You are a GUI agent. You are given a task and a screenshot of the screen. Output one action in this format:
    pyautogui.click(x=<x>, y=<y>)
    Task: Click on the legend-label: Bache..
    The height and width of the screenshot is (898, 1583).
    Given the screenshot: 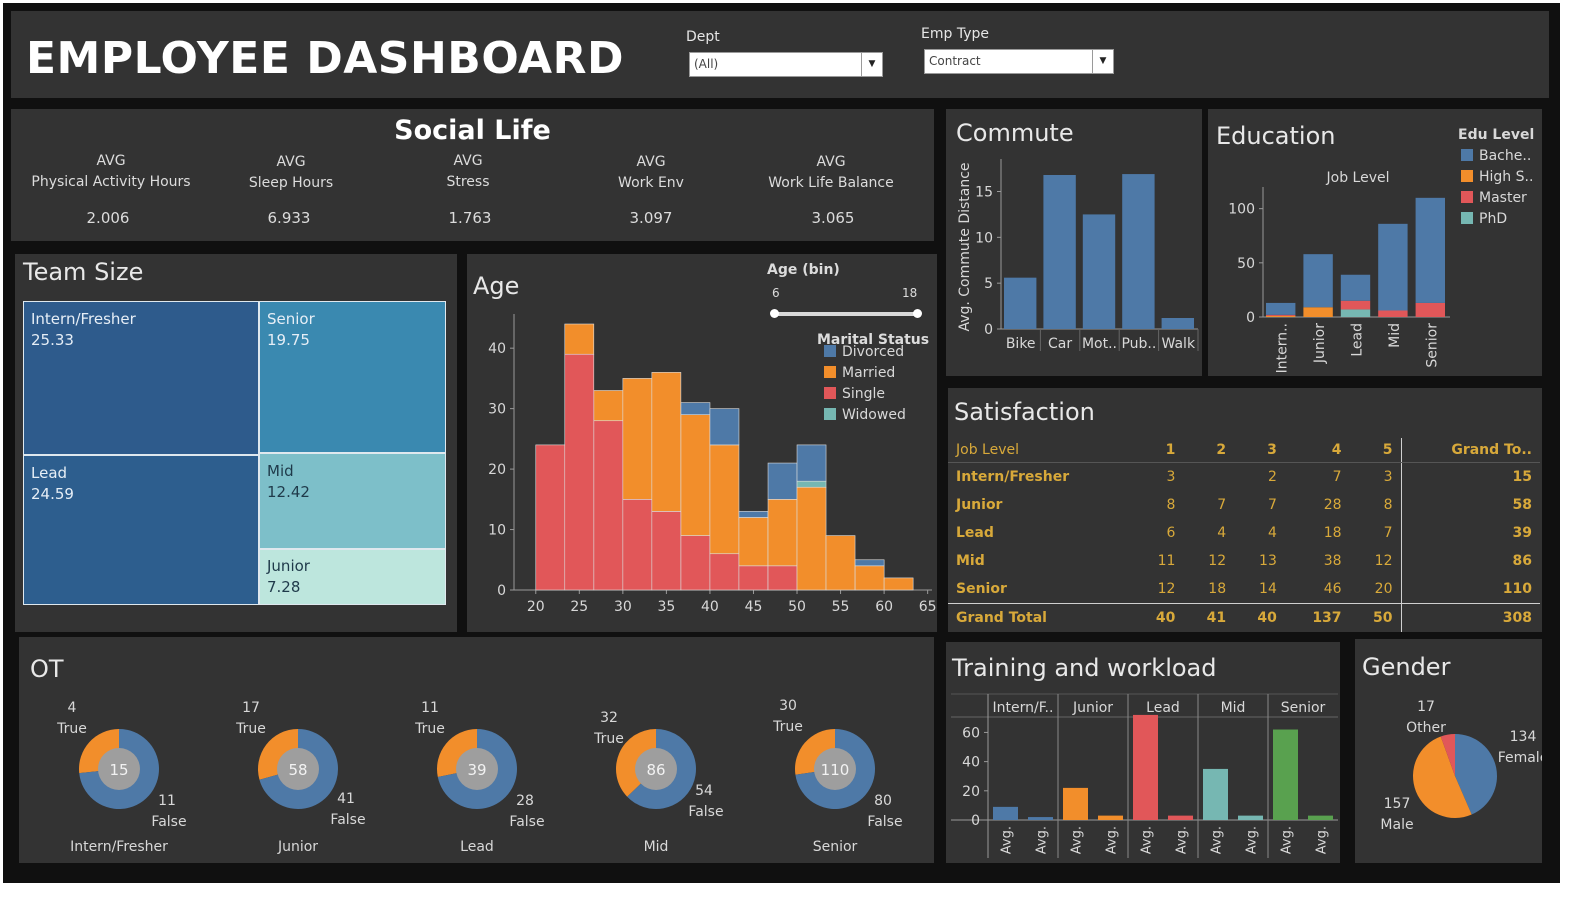 What is the action you would take?
    pyautogui.click(x=1505, y=156)
    